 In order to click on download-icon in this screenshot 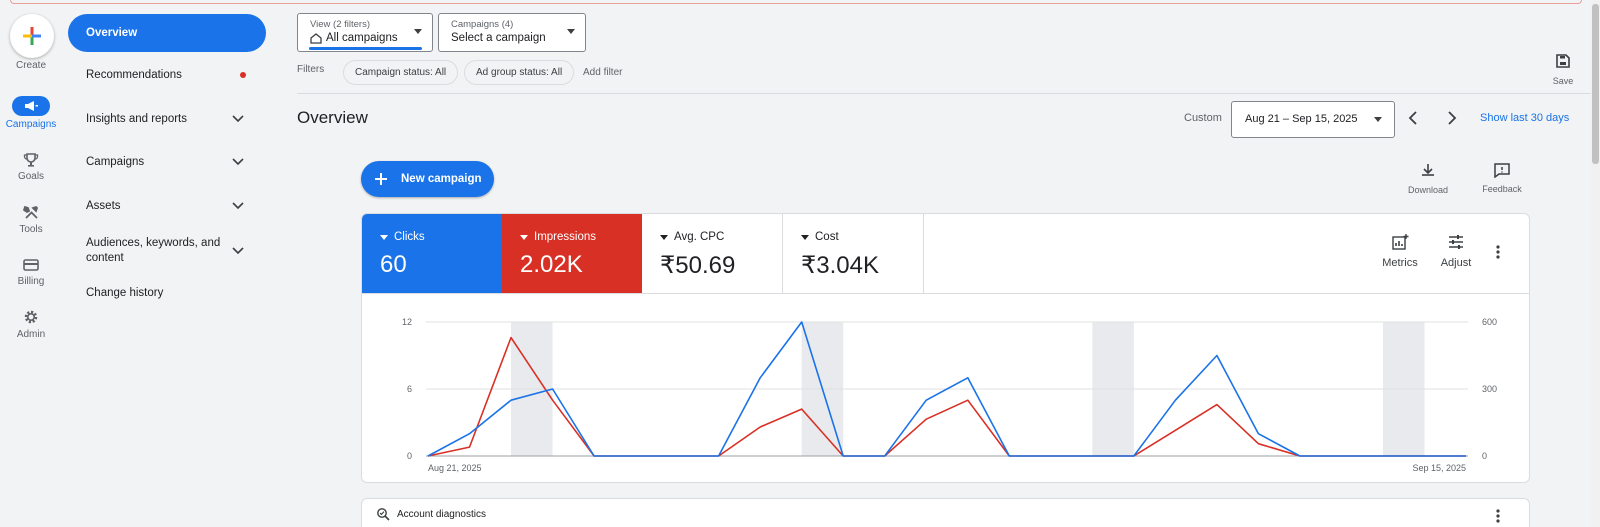, I will do `click(1428, 170)`.